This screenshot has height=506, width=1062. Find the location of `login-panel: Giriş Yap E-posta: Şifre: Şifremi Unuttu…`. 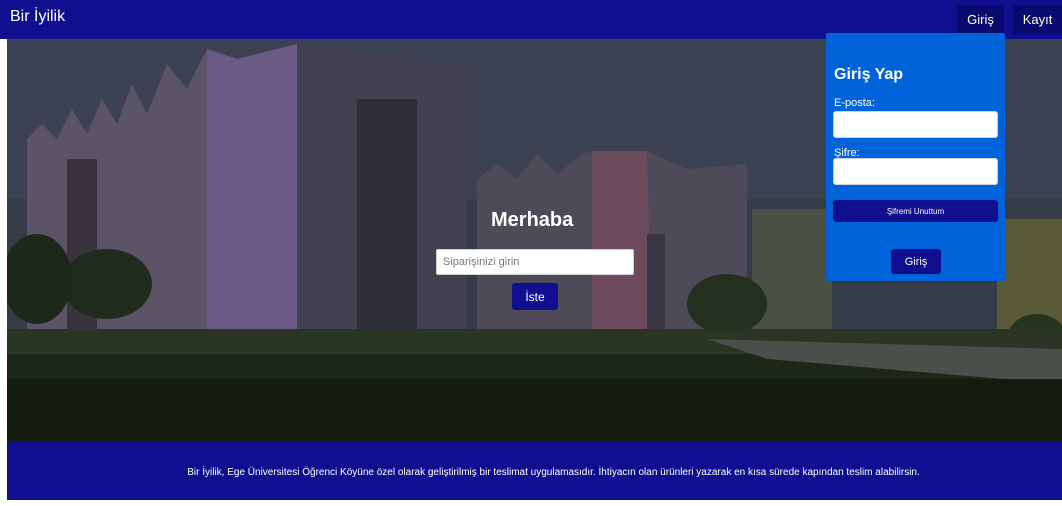

login-panel: Giriş Yap E-posta: Şifre: Şifremi Unuttu… is located at coordinates (915, 157).